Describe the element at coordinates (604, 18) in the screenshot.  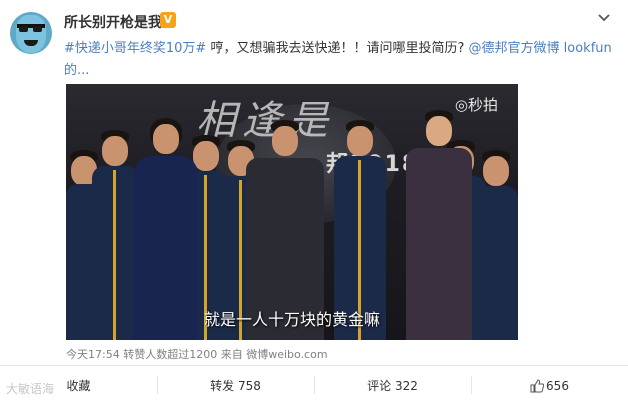
I see `chevron-down-icon` at that location.